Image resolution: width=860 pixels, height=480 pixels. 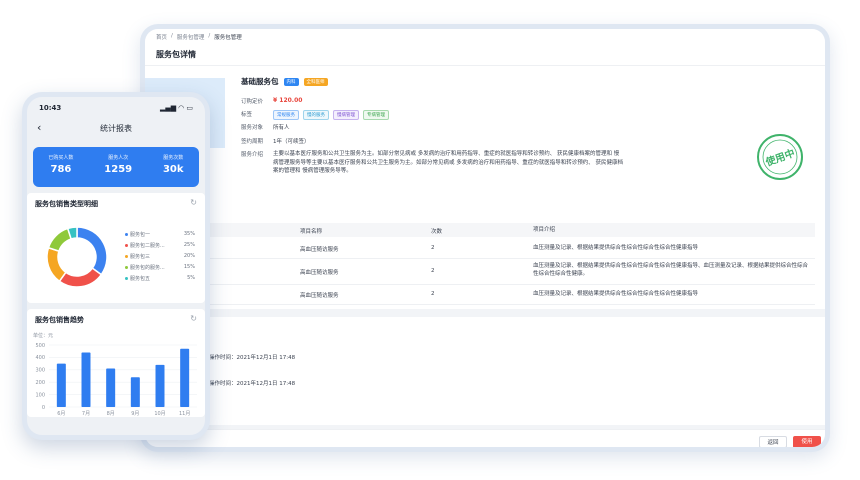 What do you see at coordinates (137, 234) in the screenshot?
I see `legend-label: 服务包一` at bounding box center [137, 234].